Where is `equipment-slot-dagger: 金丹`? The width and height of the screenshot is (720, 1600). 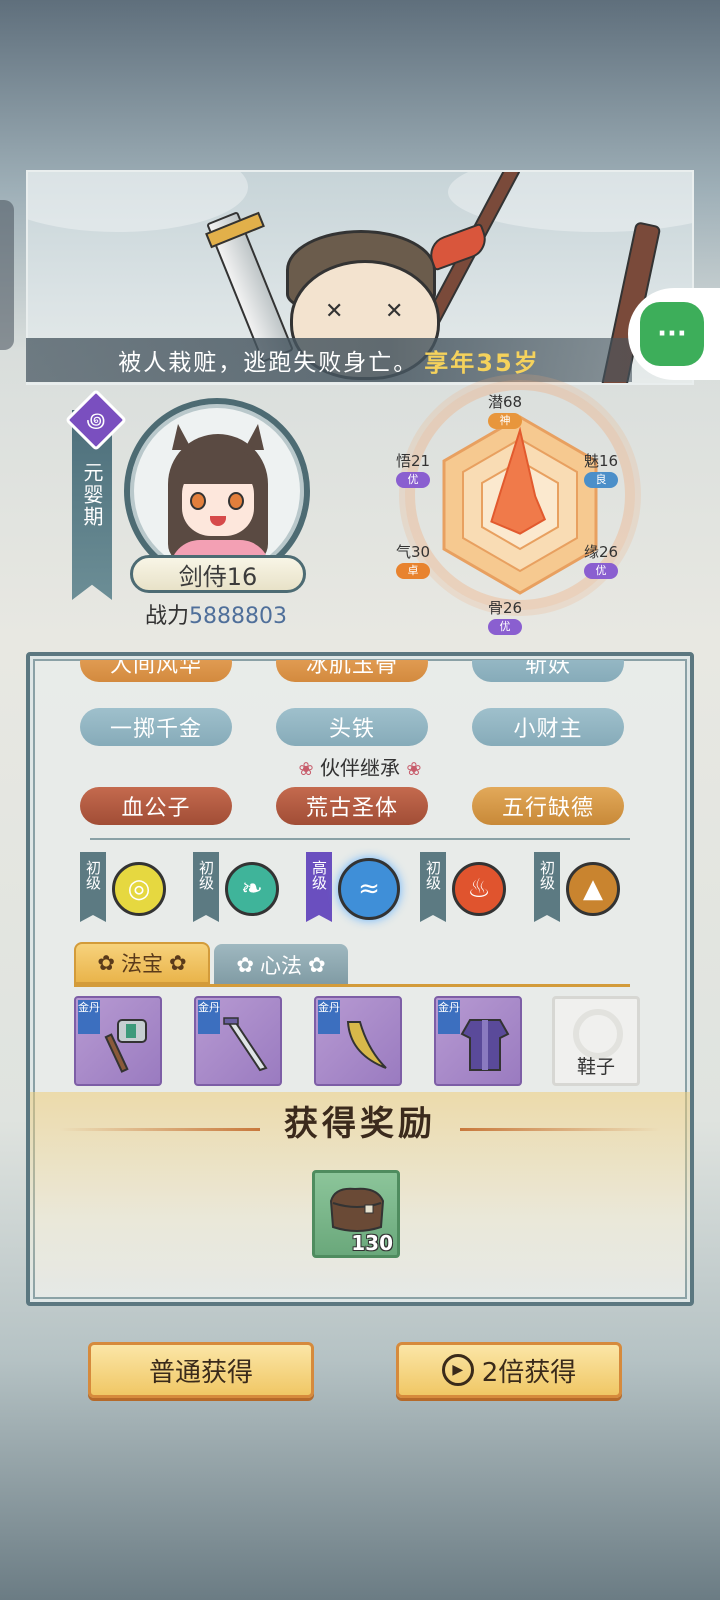 equipment-slot-dagger: 金丹 is located at coordinates (238, 1041).